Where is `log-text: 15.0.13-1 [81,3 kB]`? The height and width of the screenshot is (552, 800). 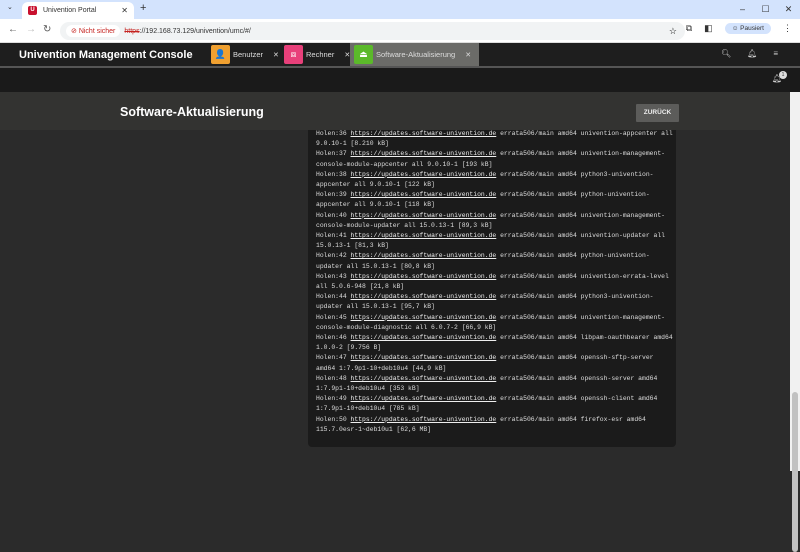
log-text: 15.0.13-1 [81,3 kB] is located at coordinates (352, 246).